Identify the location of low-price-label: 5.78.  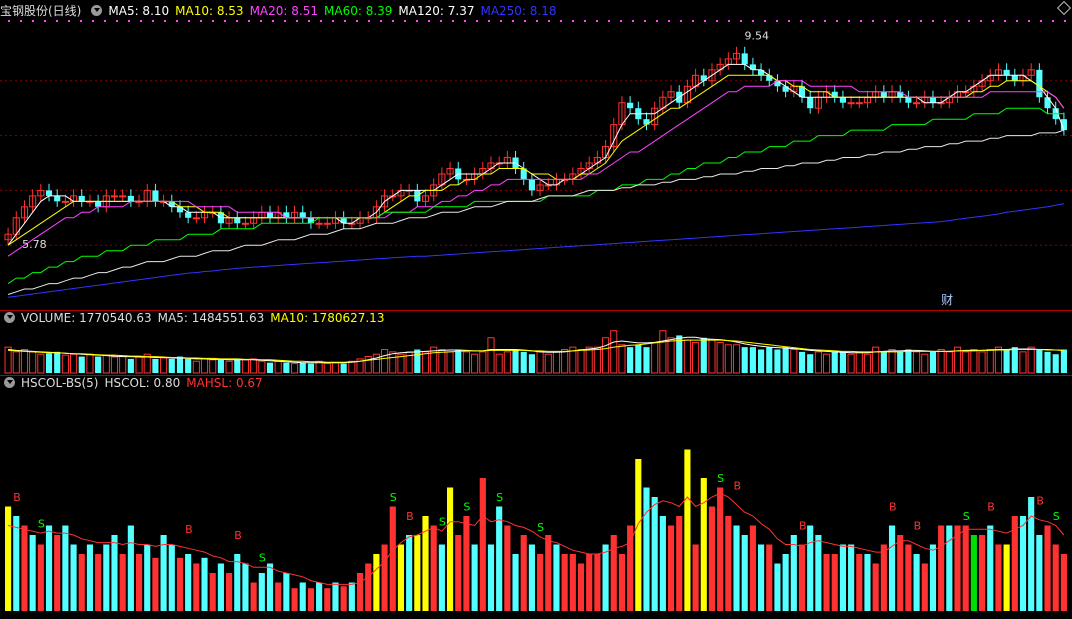
(34, 244).